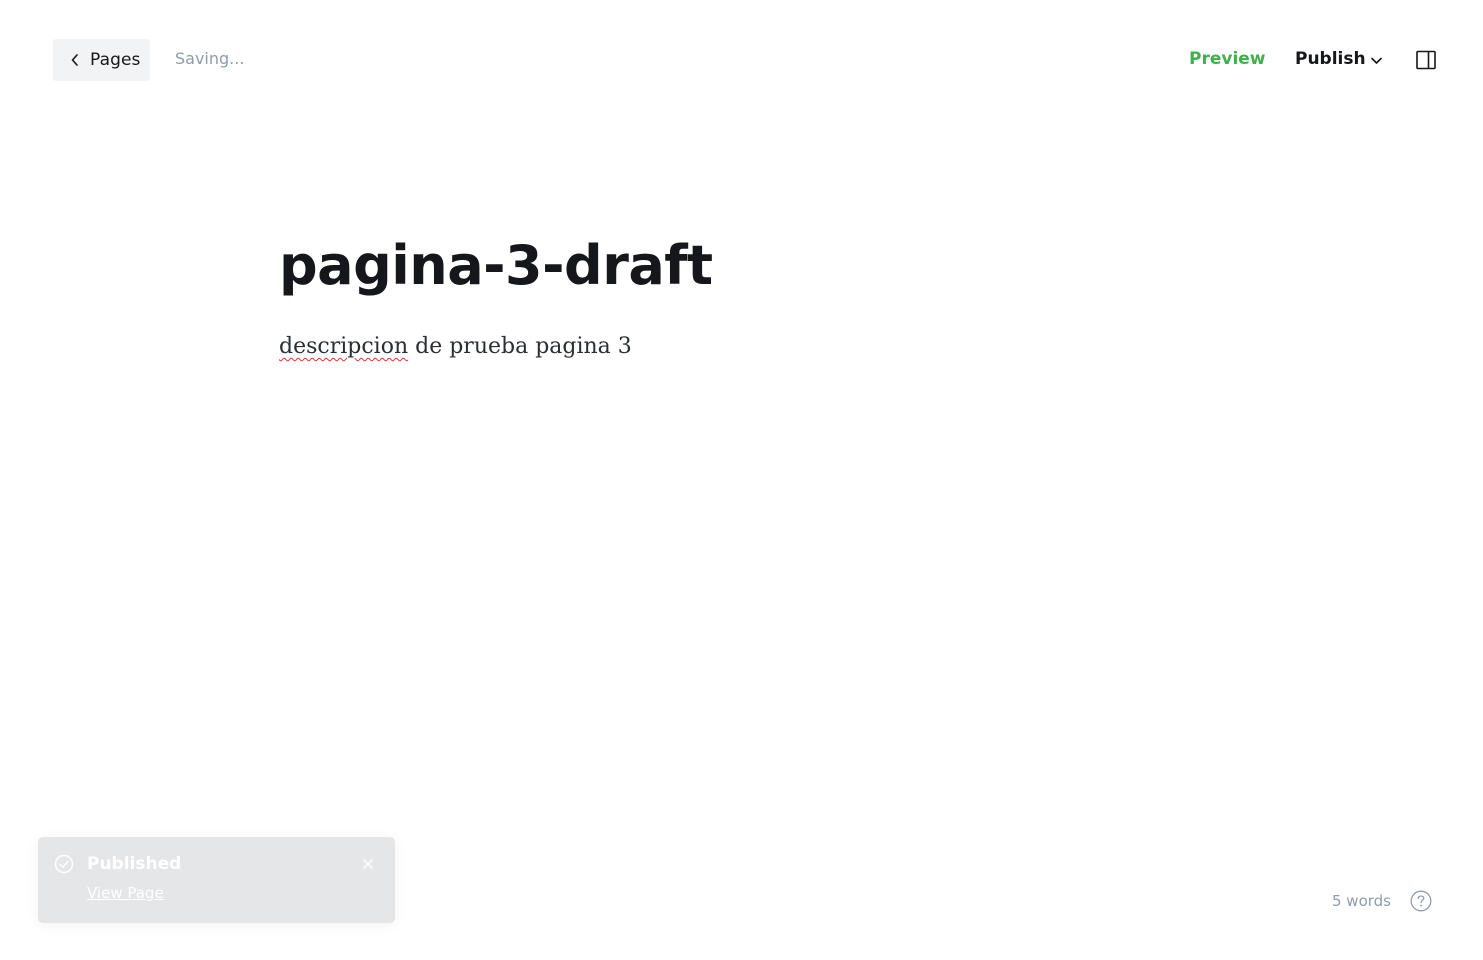 The width and height of the screenshot is (1483, 960). I want to click on help-icon, so click(1421, 901).